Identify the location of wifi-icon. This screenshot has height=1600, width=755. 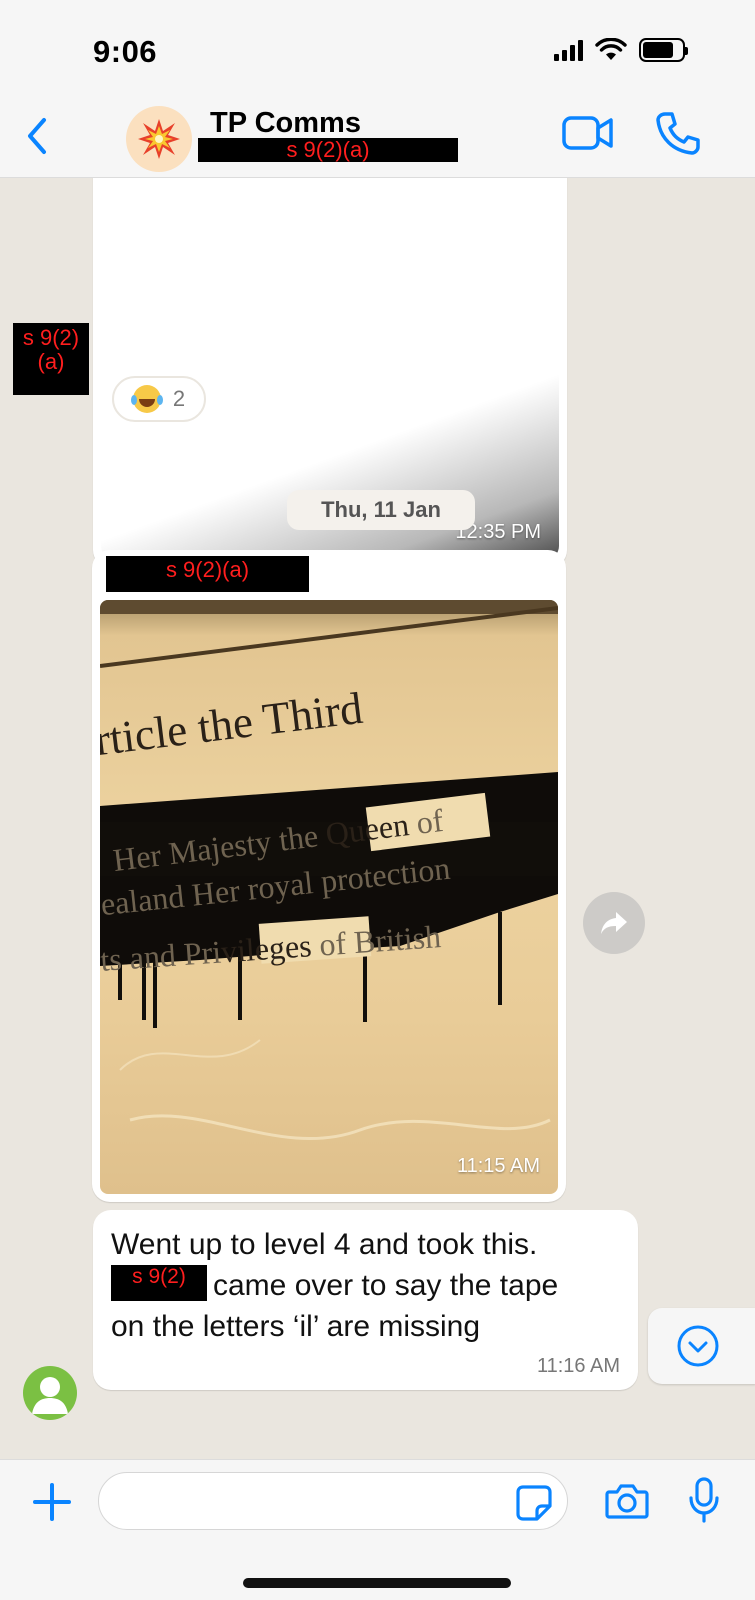
(611, 49).